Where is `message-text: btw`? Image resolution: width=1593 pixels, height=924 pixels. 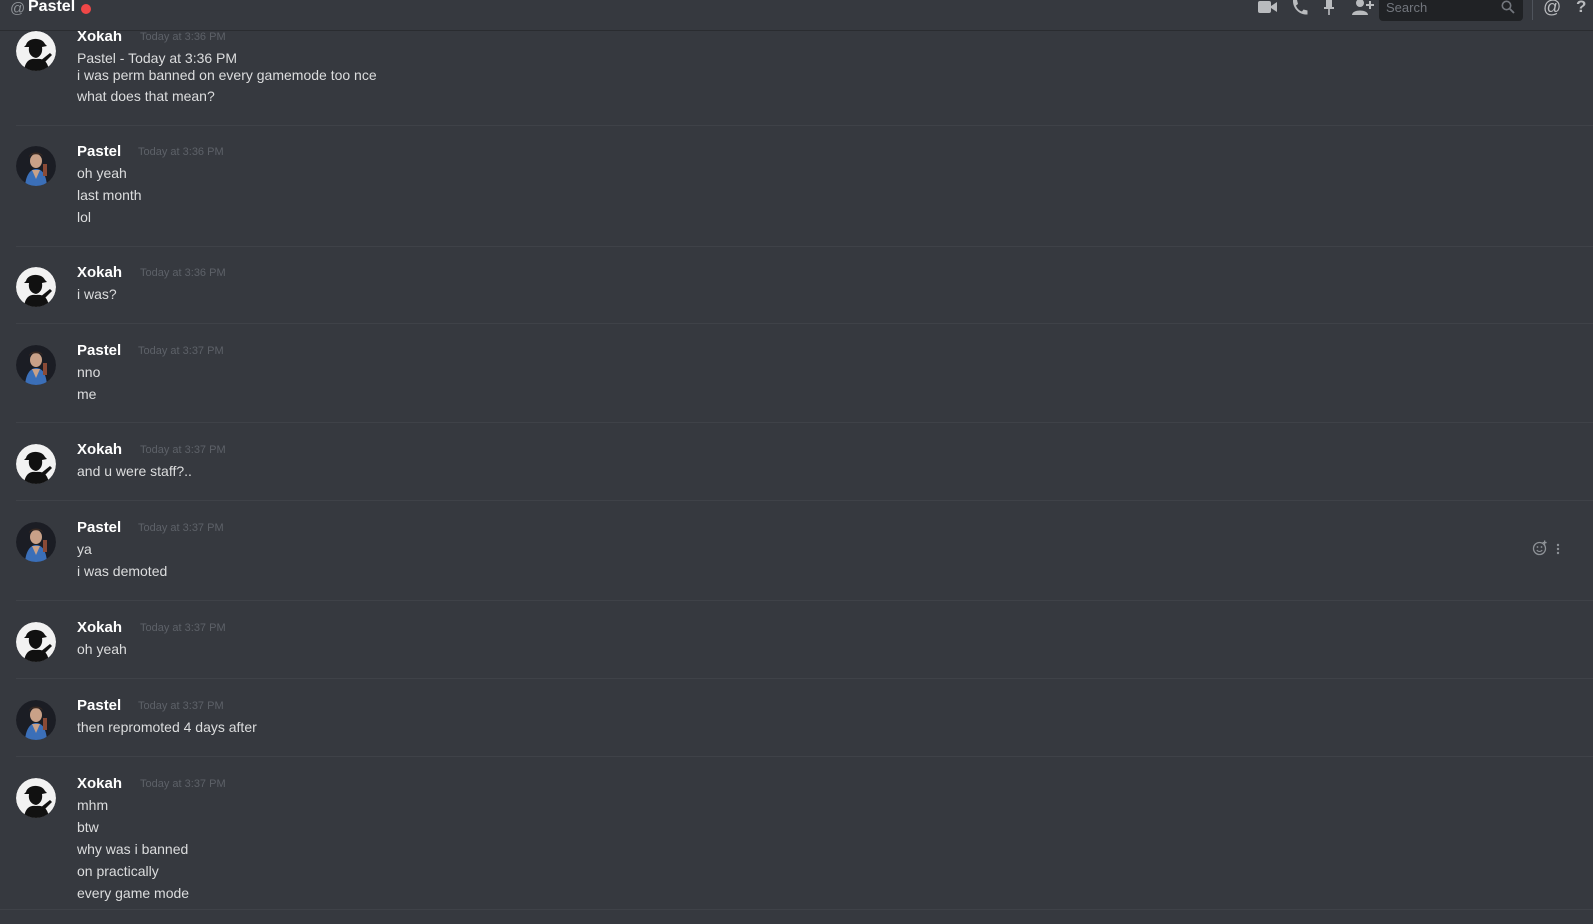 message-text: btw is located at coordinates (88, 827).